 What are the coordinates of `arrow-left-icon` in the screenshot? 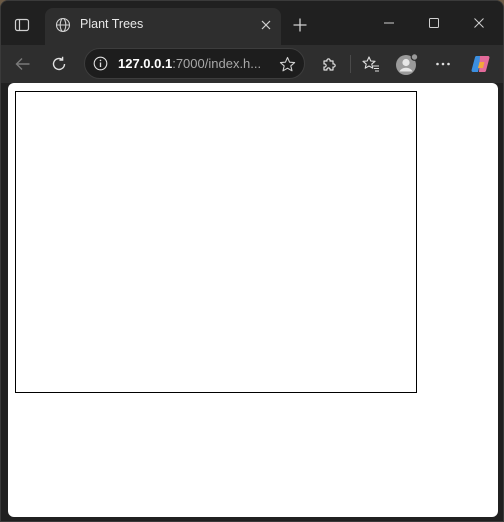 It's located at (22, 64).